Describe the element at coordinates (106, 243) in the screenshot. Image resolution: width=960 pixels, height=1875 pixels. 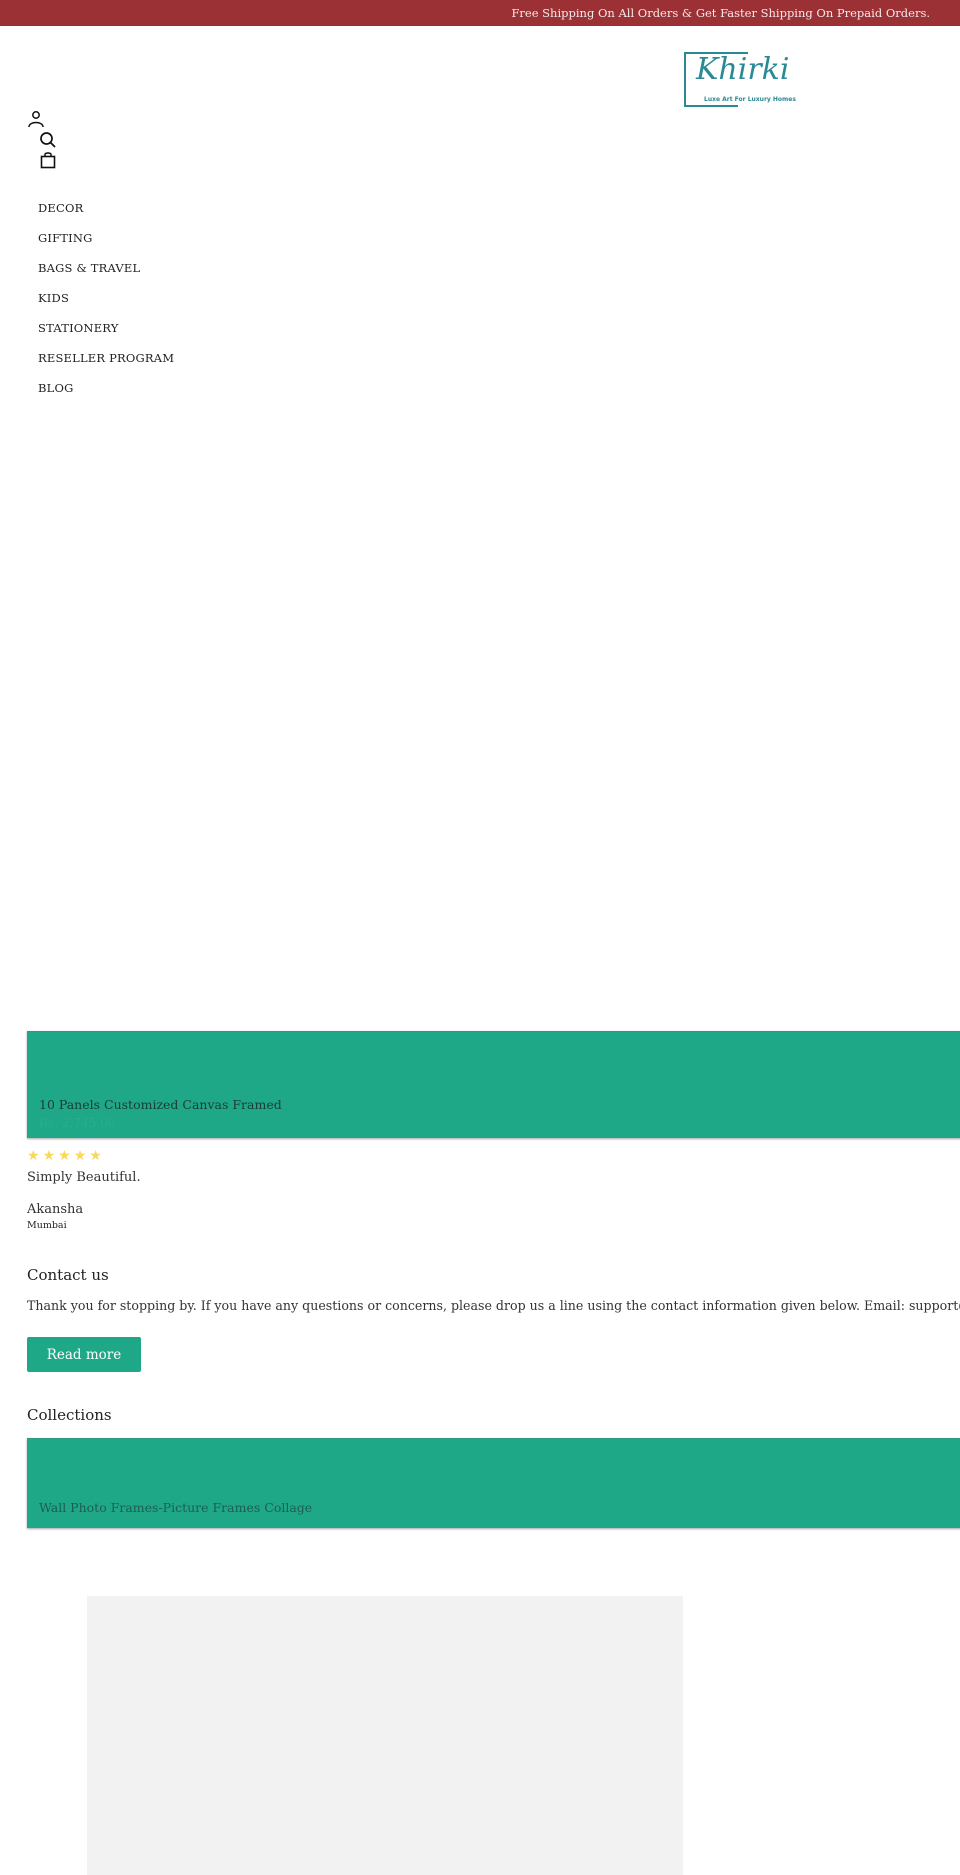
I see `nav-item-gifting: GIFTING` at that location.